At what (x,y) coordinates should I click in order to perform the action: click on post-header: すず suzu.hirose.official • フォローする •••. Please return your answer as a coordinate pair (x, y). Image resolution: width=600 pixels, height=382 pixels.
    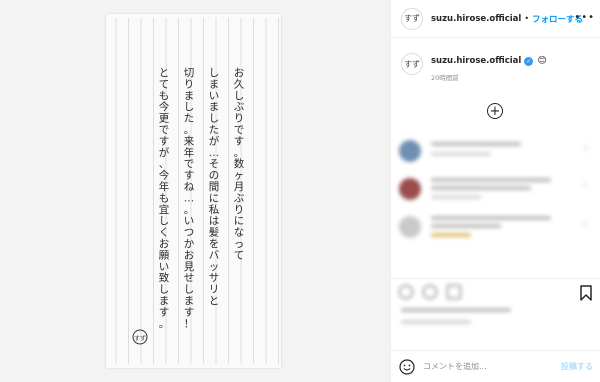
    Looking at the image, I should click on (495, 19).